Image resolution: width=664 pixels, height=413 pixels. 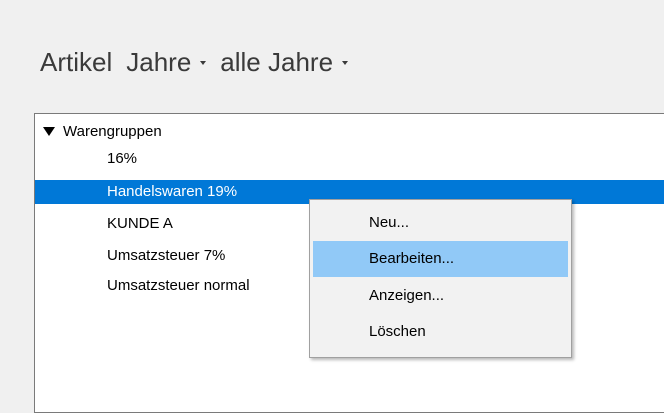 What do you see at coordinates (49, 131) in the screenshot?
I see `triangle-down-icon` at bounding box center [49, 131].